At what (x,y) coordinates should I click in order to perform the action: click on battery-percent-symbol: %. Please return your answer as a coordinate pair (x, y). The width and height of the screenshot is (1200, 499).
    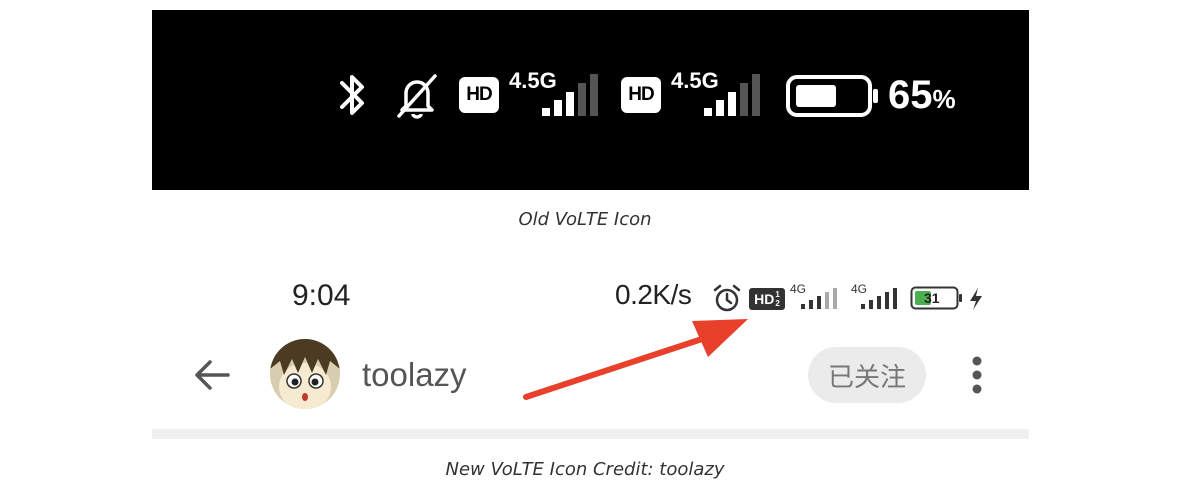
    Looking at the image, I should click on (944, 99).